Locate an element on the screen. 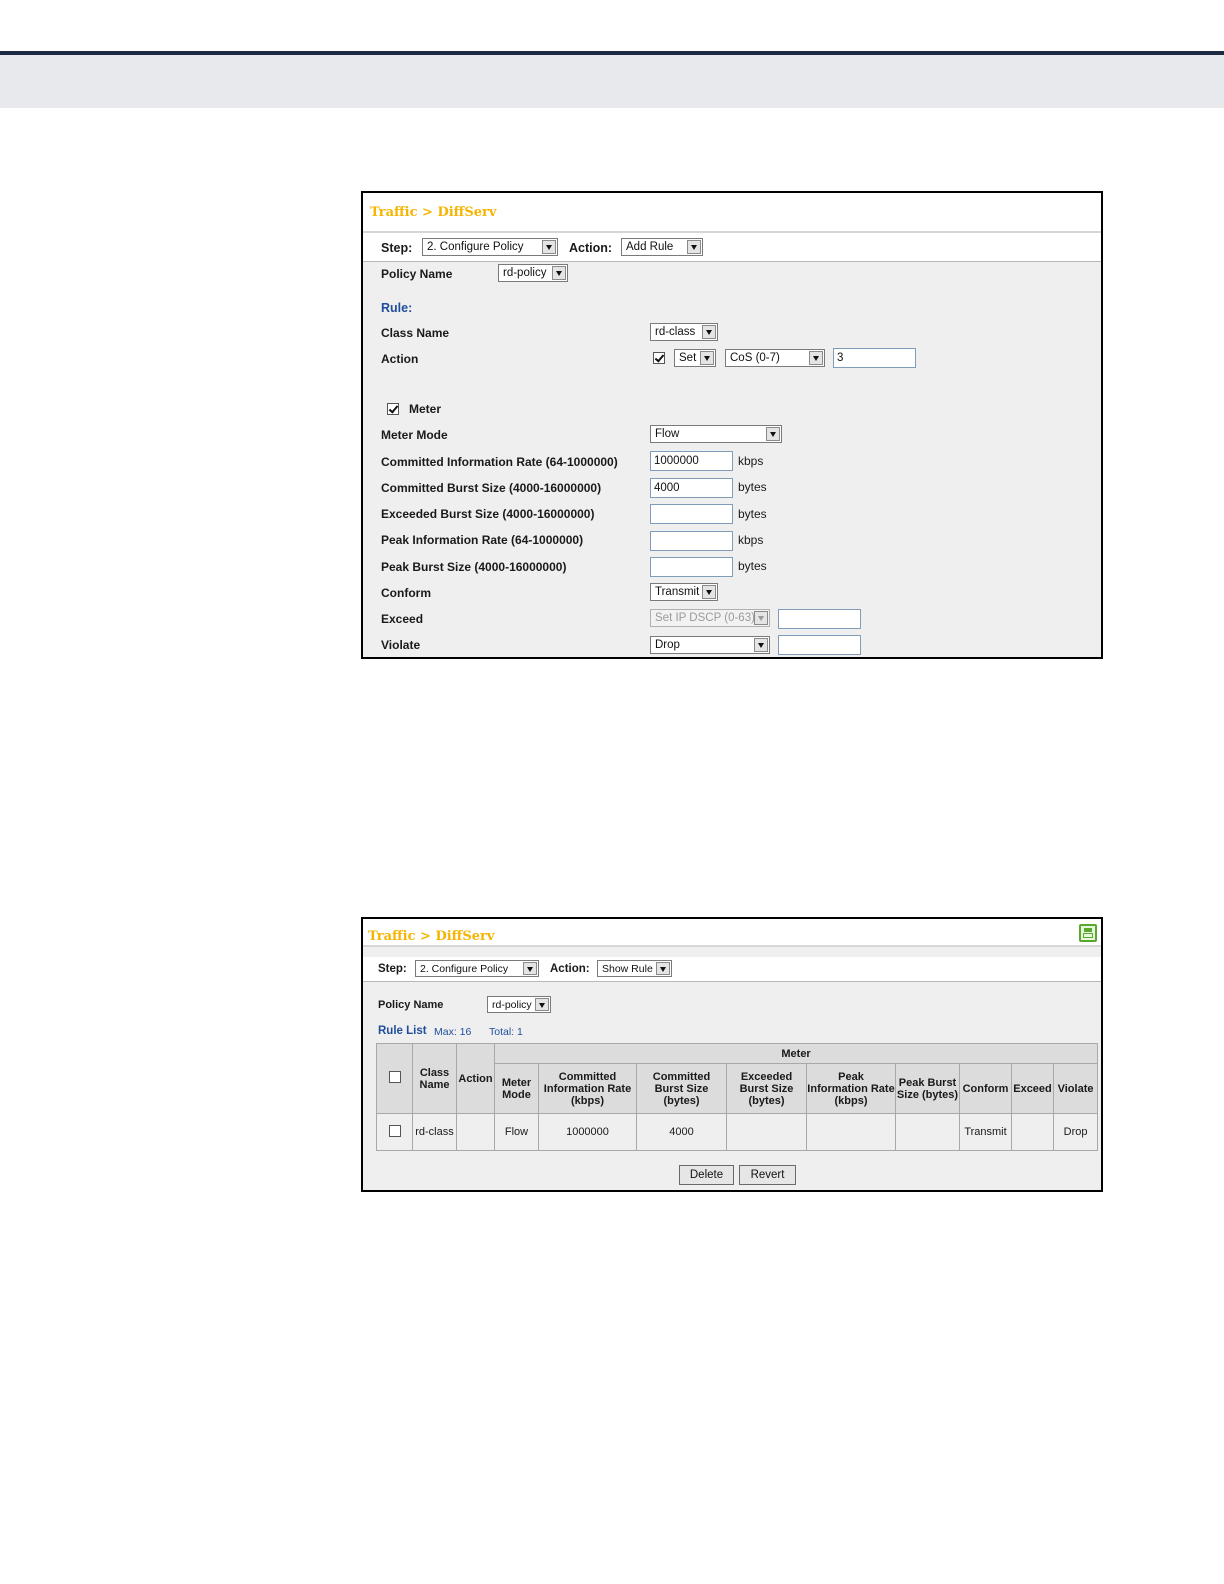 The height and width of the screenshot is (1584, 1224). save-icon is located at coordinates (1088, 933).